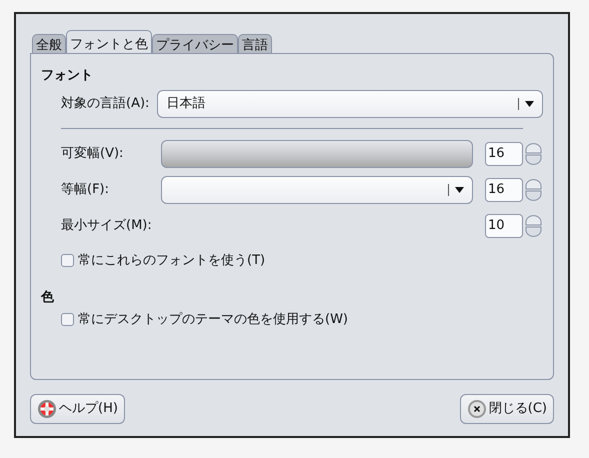  I want to click on section-heading: フォント, so click(67, 76).